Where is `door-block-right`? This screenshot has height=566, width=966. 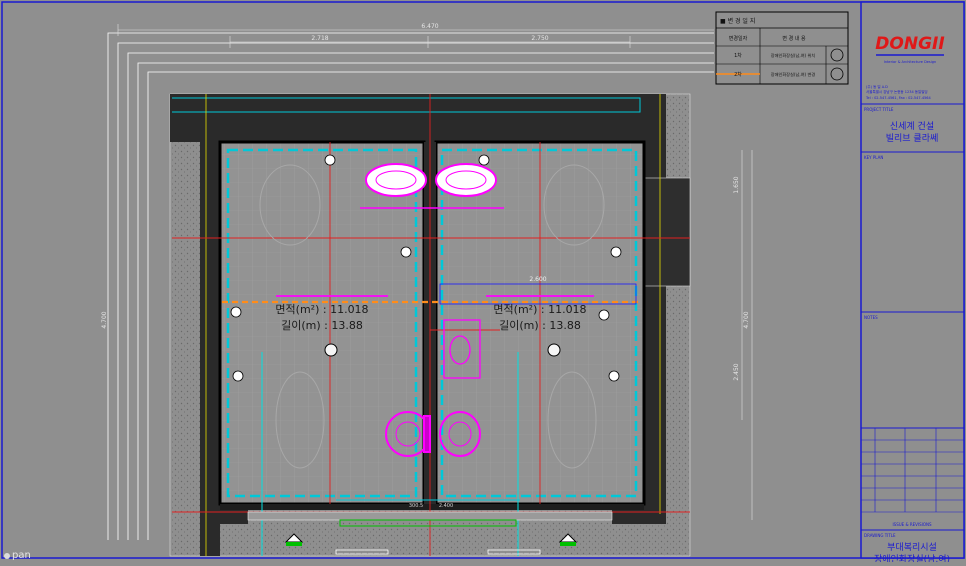 door-block-right is located at coordinates (667, 232).